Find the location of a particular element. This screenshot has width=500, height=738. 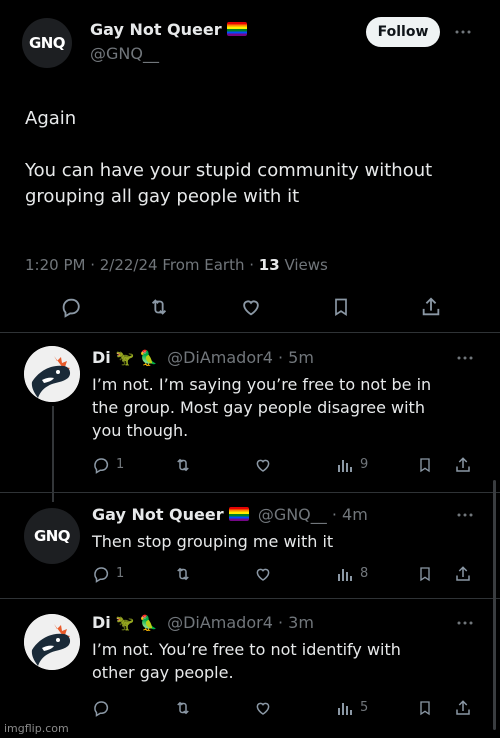

views-count: 5 is located at coordinates (364, 707).